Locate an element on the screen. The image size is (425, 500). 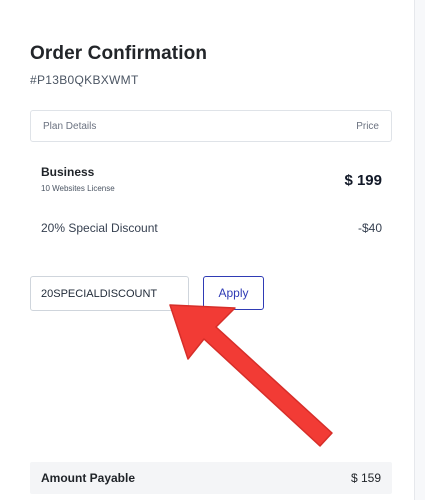
right-gutter is located at coordinates (420, 250).